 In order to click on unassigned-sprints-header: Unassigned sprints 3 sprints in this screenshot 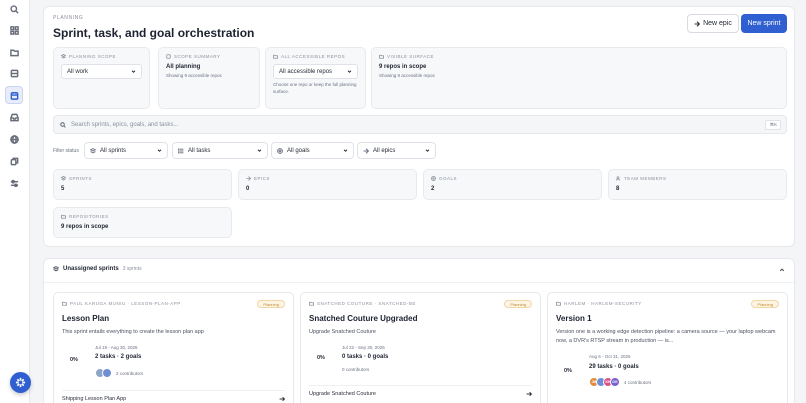, I will do `click(97, 269)`.